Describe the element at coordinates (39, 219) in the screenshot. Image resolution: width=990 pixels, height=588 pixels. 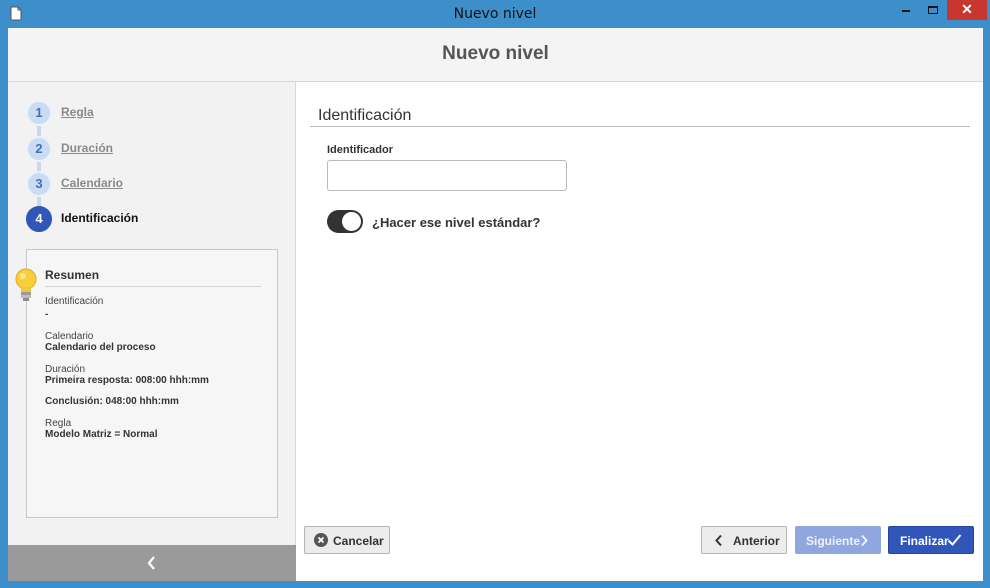
I see `step-number: 4` at that location.